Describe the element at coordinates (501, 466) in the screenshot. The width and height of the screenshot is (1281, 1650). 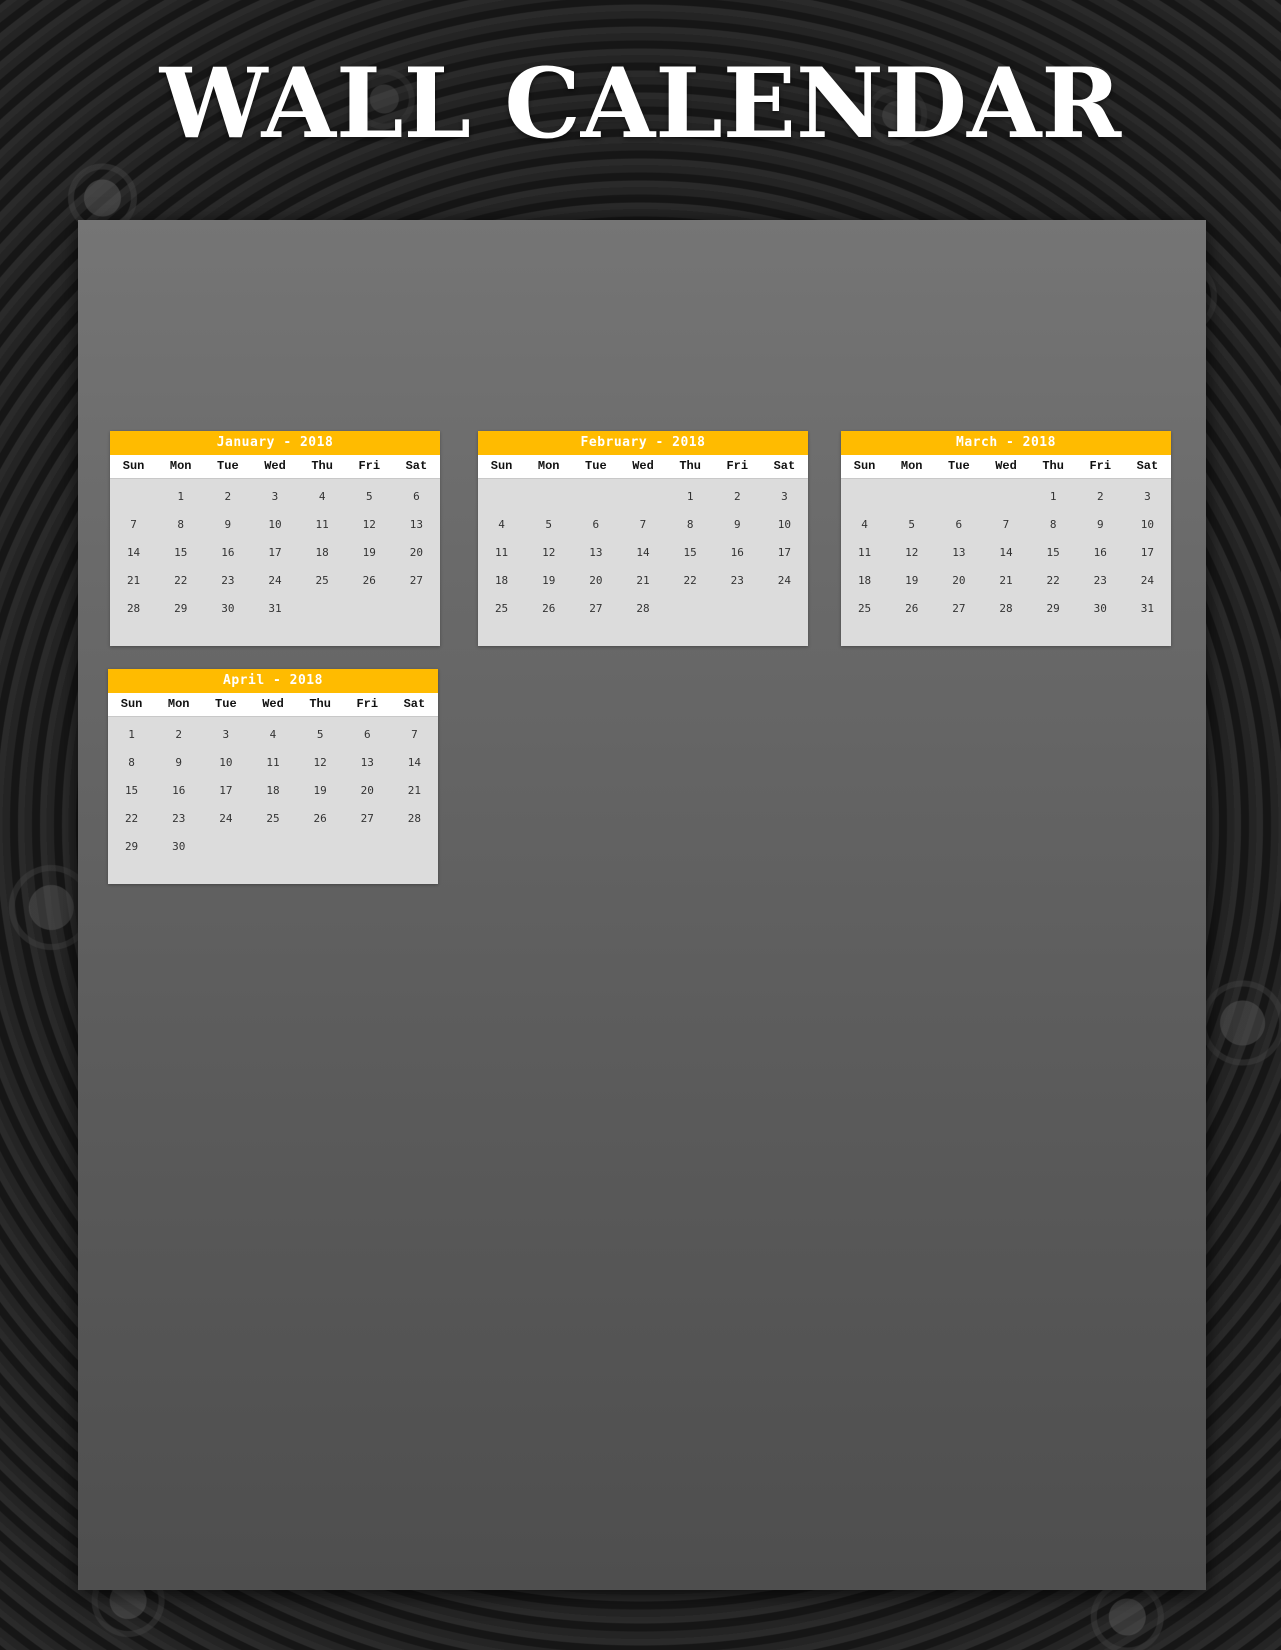
I see `weekday-label: Sun` at that location.